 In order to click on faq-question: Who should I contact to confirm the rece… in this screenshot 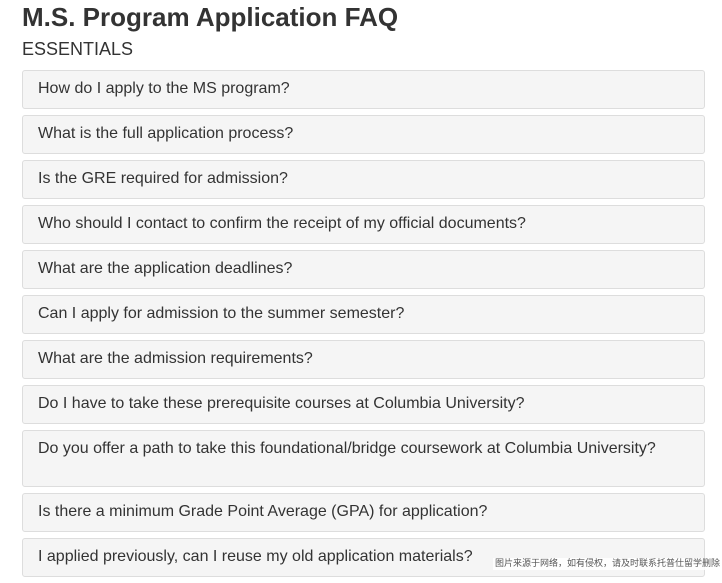, I will do `click(282, 223)`.